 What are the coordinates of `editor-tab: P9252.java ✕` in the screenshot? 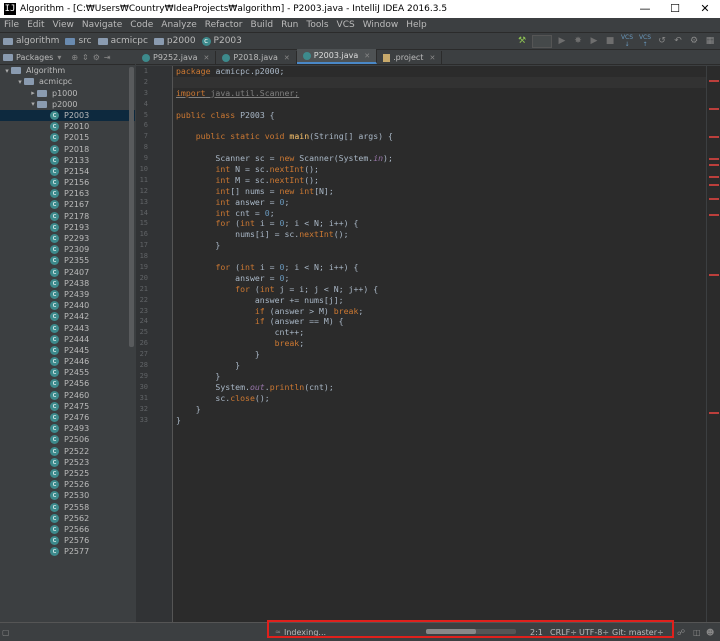 It's located at (176, 57).